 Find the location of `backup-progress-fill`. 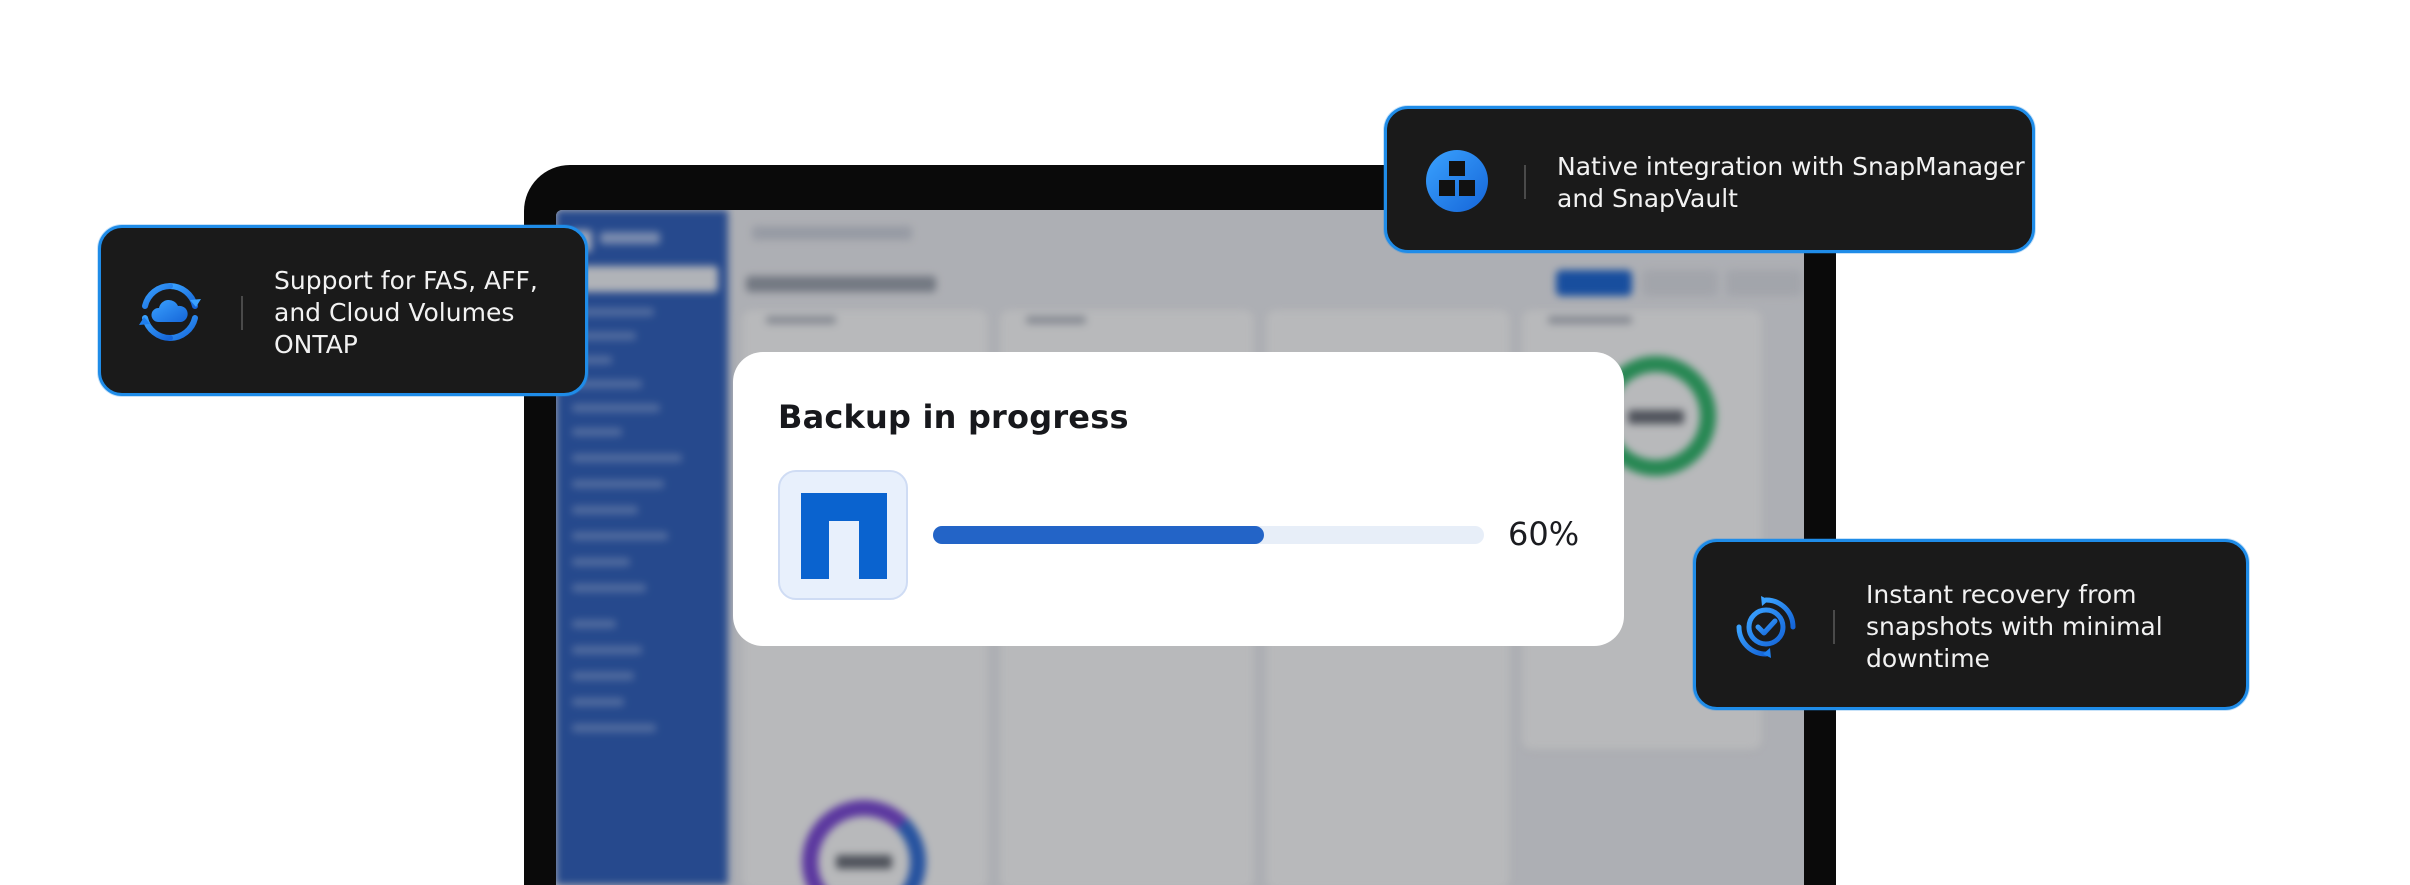

backup-progress-fill is located at coordinates (1098, 535).